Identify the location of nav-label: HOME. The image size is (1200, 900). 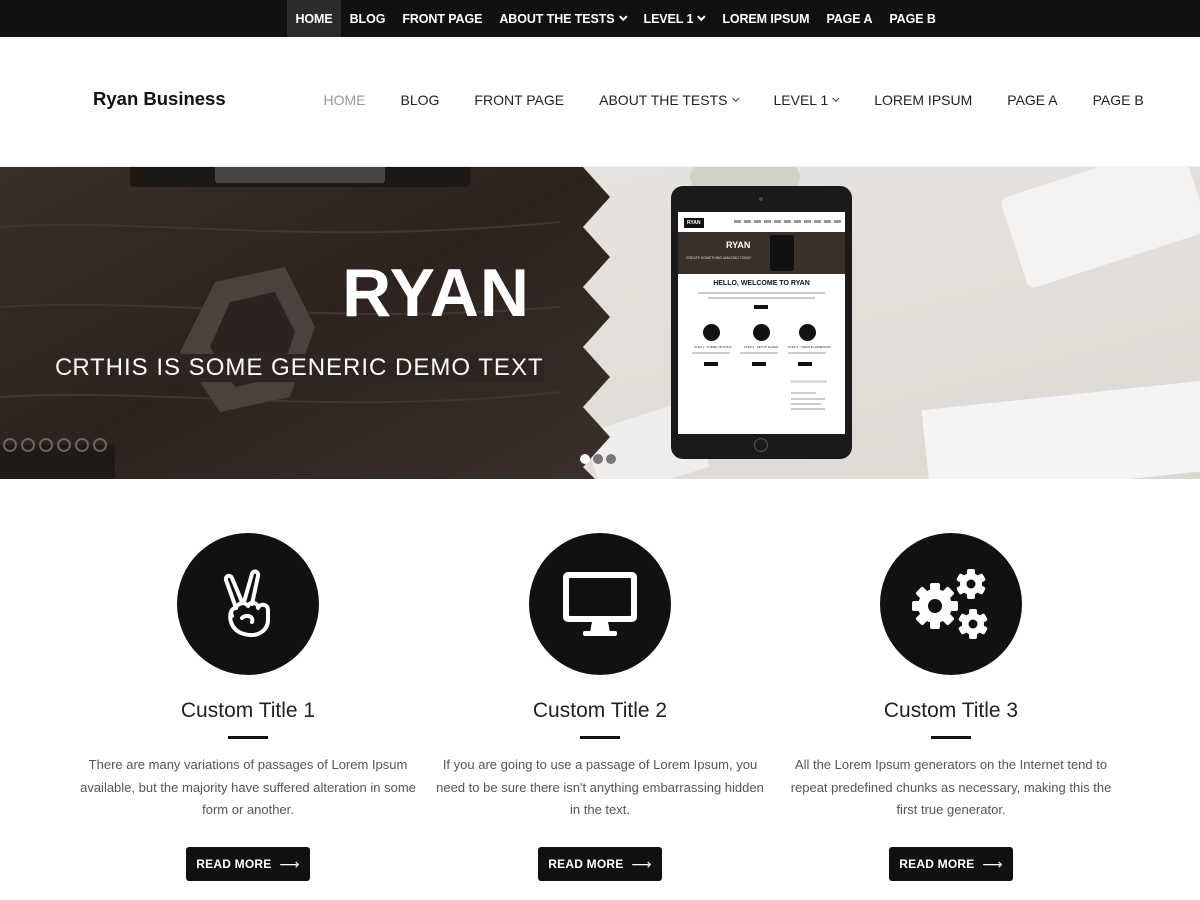
(344, 100).